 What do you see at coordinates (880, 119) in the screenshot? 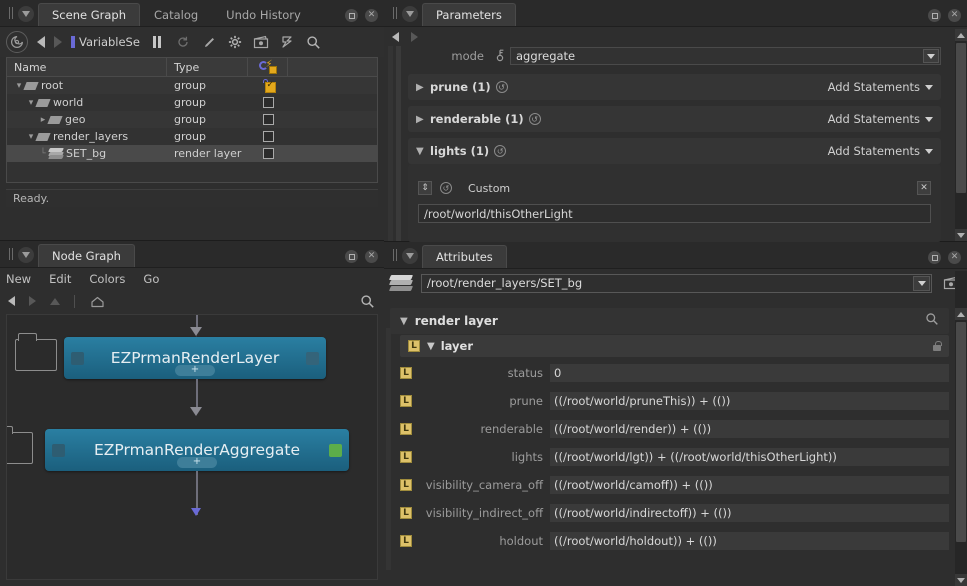
I see `add-statements-renderable: Add Statements` at bounding box center [880, 119].